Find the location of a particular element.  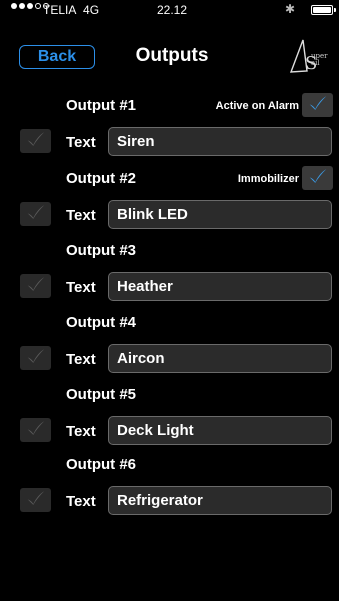

output-name-field: Refrigerator is located at coordinates (220, 500).